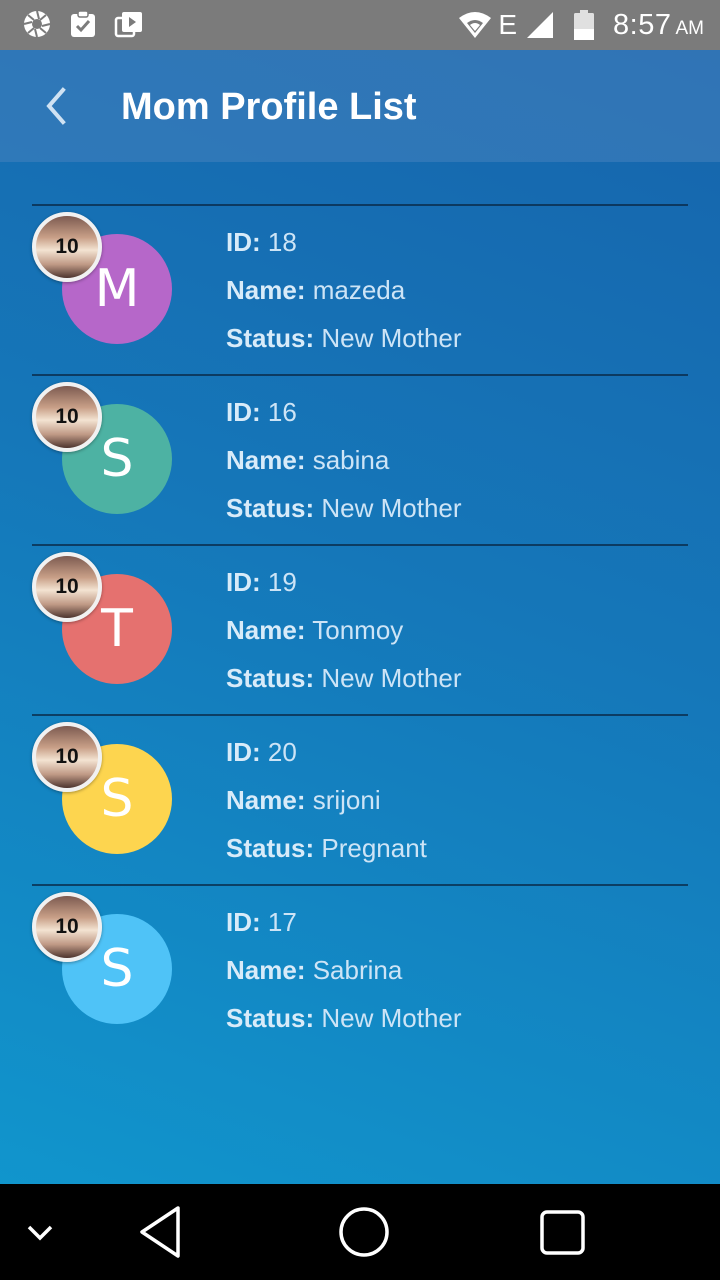 This screenshot has width=720, height=1280. I want to click on profile-name: mazeda, so click(359, 290).